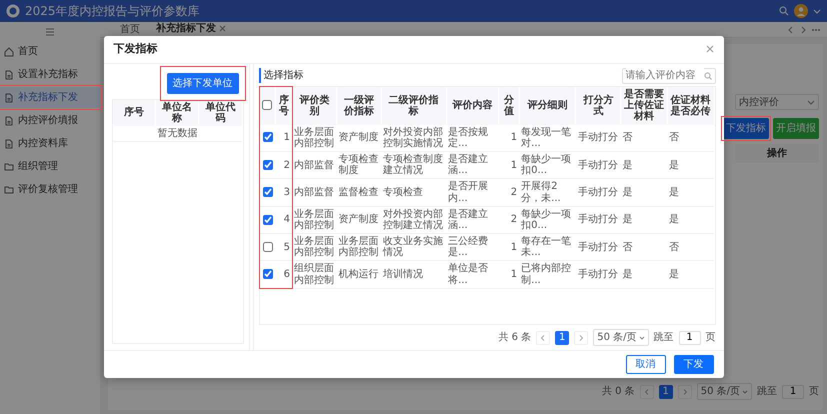 Image resolution: width=827 pixels, height=414 pixels. Describe the element at coordinates (644, 138) in the screenshot. I see `table-cell: 否` at that location.